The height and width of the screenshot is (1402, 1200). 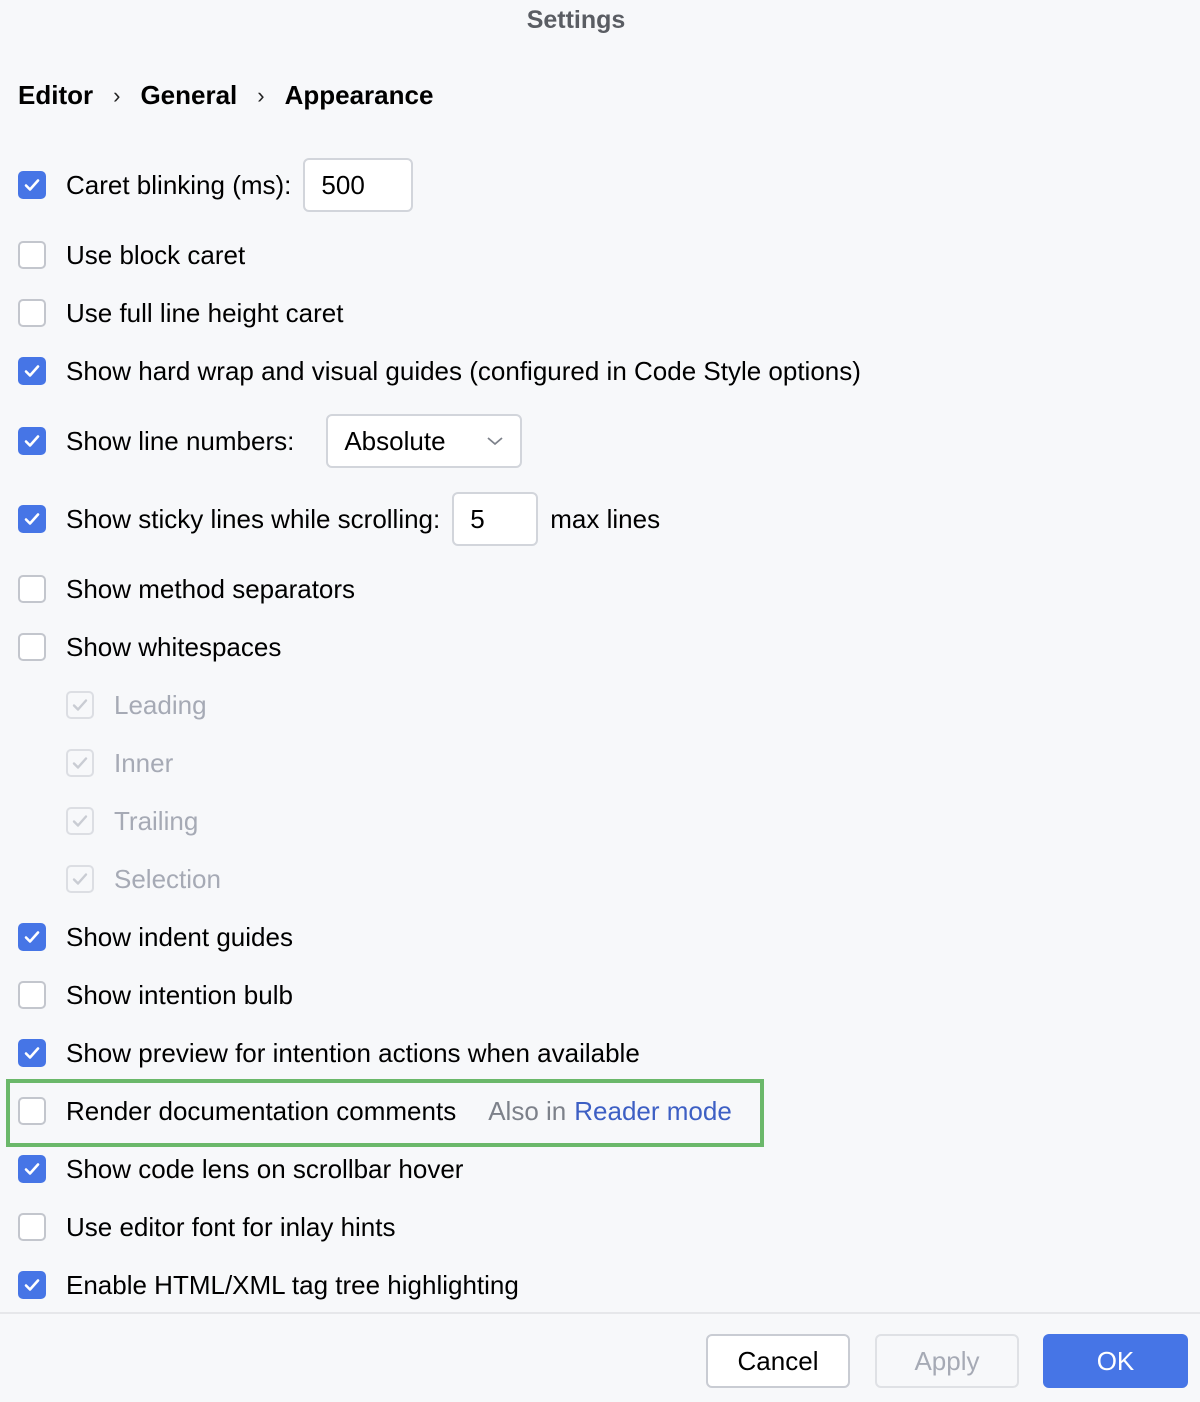 I want to click on option-code-lens: Show code lens on scrollbar hover, so click(x=240, y=1169).